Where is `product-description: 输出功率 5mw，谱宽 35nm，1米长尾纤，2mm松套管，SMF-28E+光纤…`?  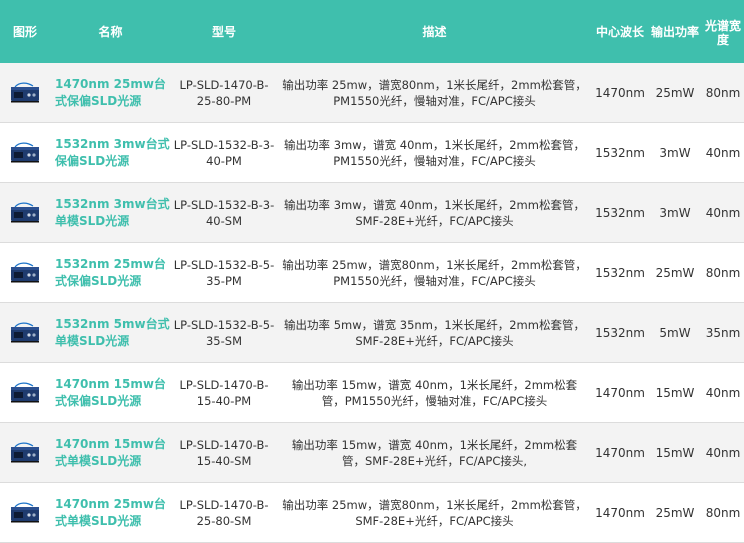
product-description: 输出功率 5mw，谱宽 35nm，1米长尾纤，2mm松套管，SMF-28E+光纤… is located at coordinates (434, 332).